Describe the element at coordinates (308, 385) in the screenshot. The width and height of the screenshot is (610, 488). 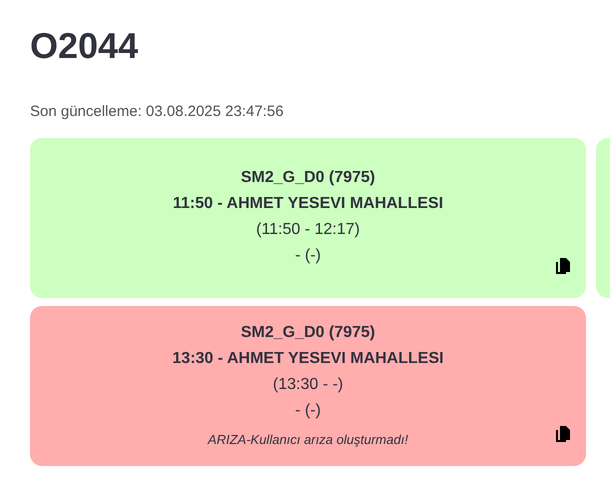
I see `trip-times: (13:30 - -)` at that location.